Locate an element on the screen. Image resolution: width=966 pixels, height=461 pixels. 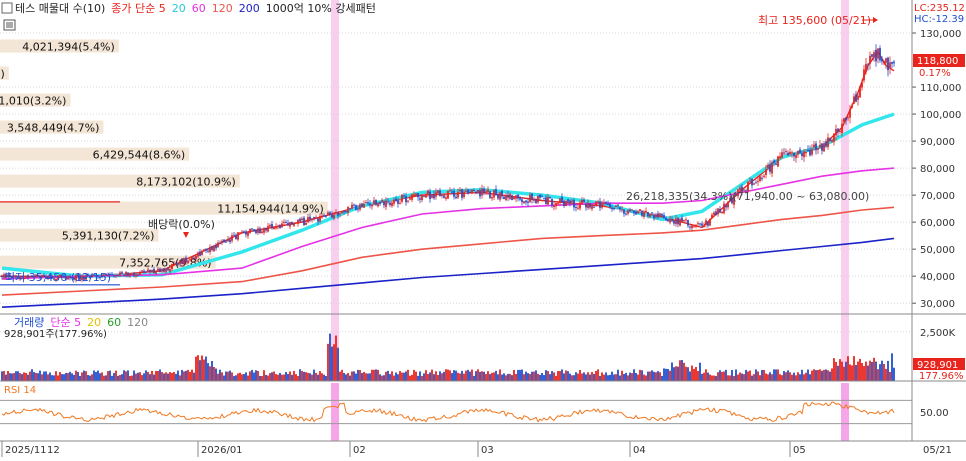
list-icon is located at coordinates (9, 25).